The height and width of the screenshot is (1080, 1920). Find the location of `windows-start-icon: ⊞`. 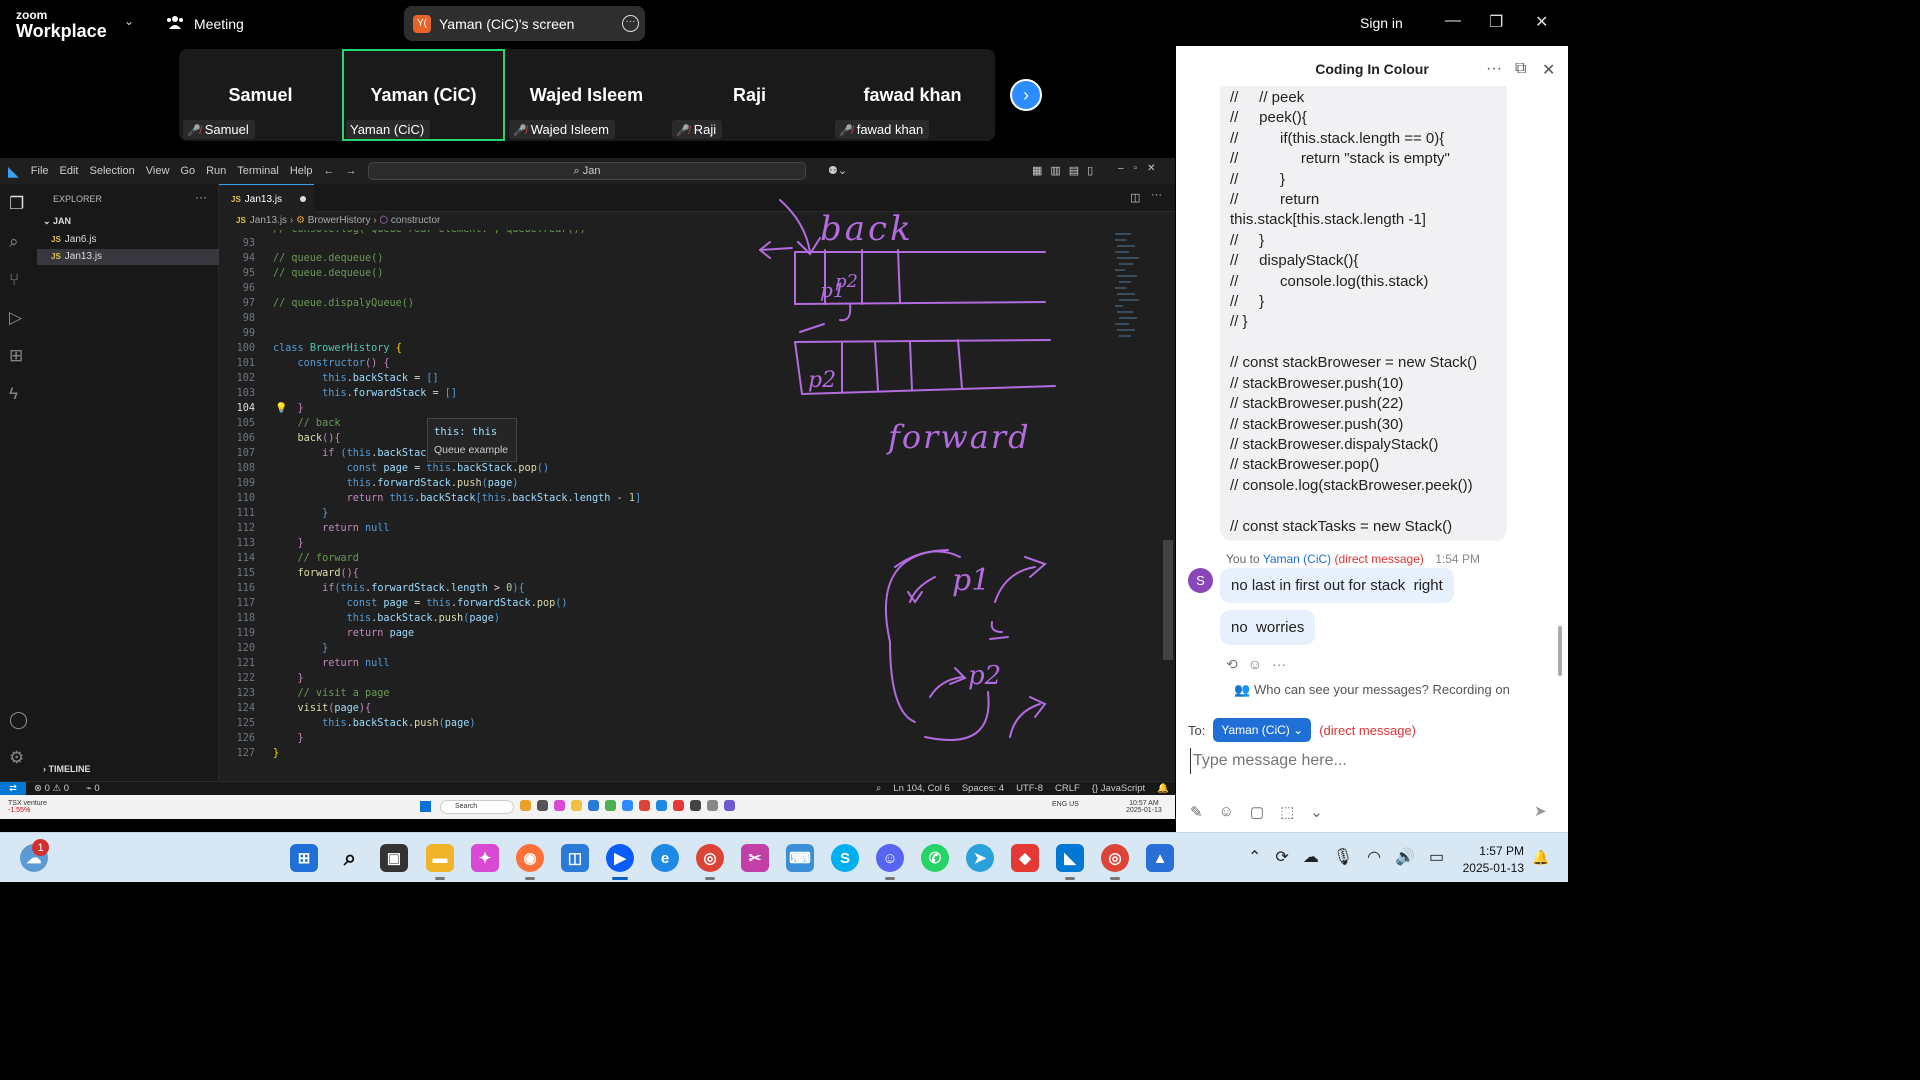

windows-start-icon: ⊞ is located at coordinates (304, 858).